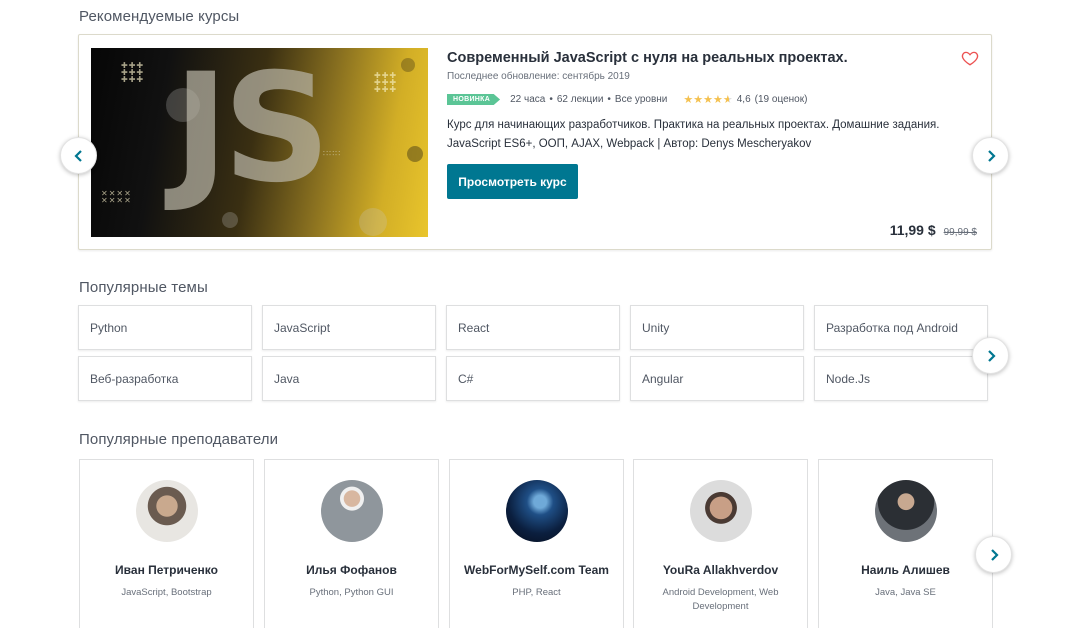 The width and height of the screenshot is (1075, 628). Describe the element at coordinates (912, 230) in the screenshot. I see `current-price: 11,99 $` at that location.